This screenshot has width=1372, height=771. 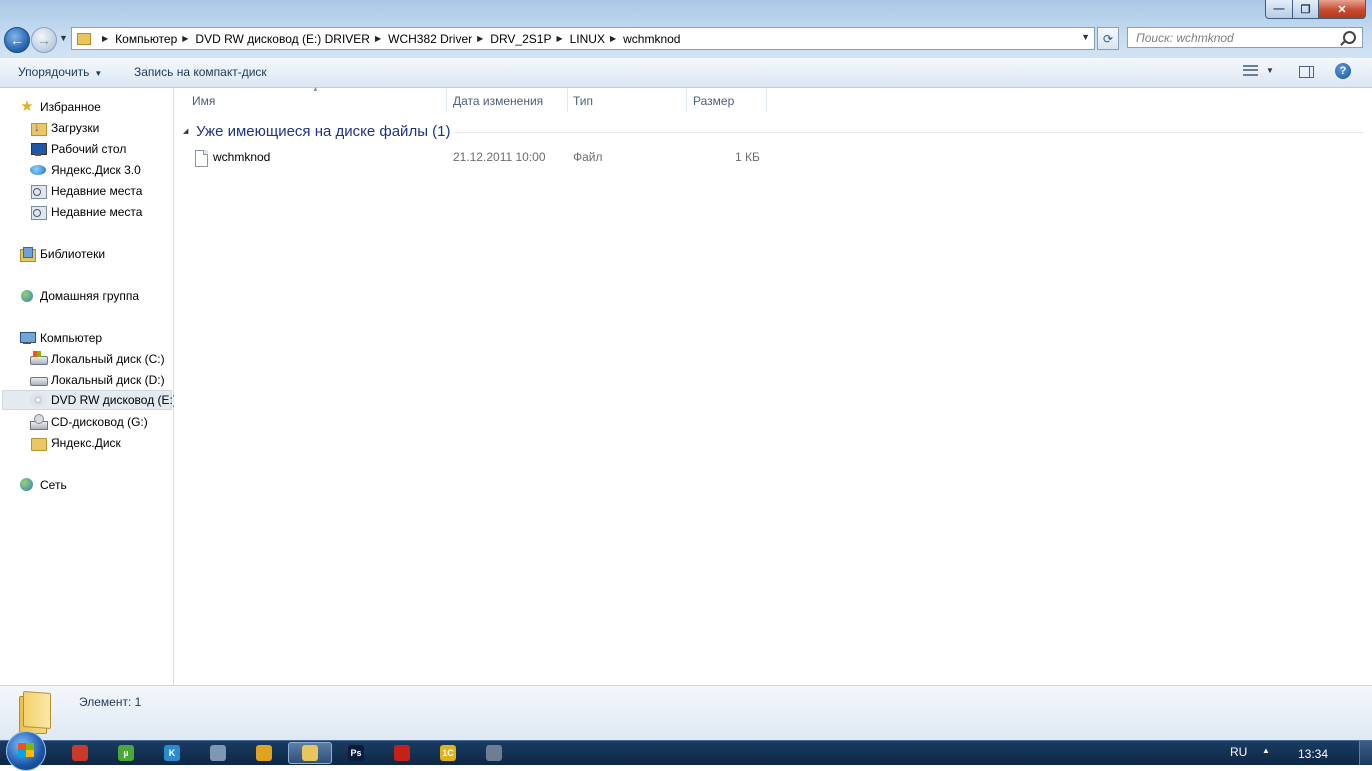 What do you see at coordinates (1349, 37) in the screenshot?
I see `search-icon` at bounding box center [1349, 37].